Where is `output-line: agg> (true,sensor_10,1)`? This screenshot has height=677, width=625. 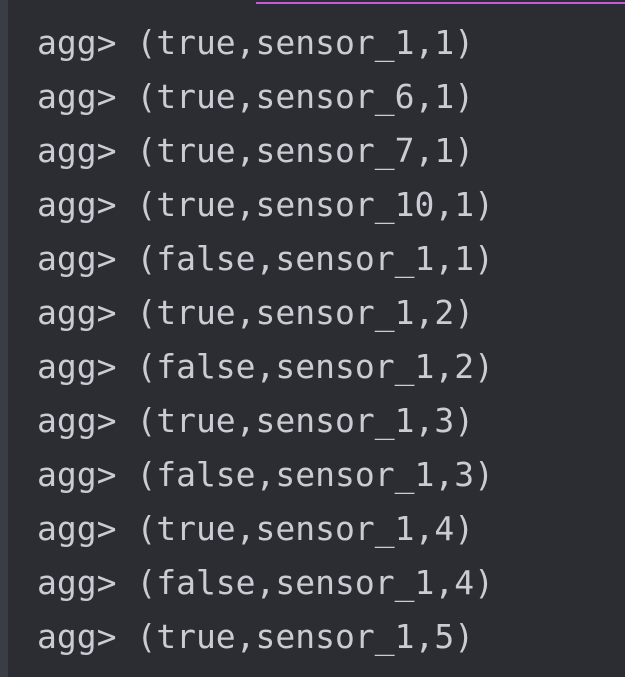
output-line: agg> (true,sensor_10,1) is located at coordinates (265, 204).